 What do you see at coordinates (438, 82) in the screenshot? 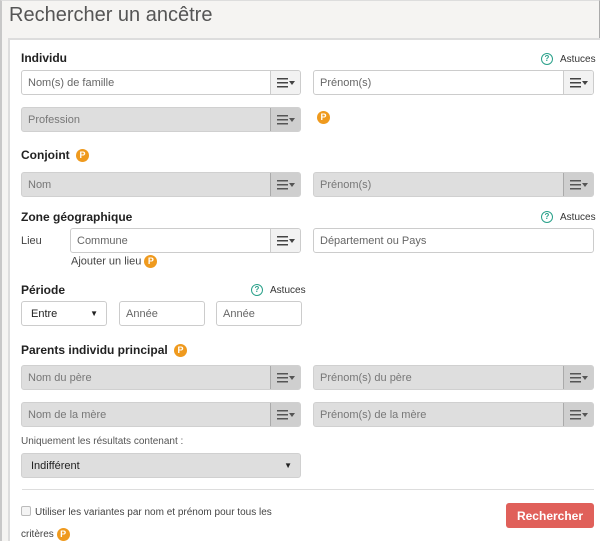
I see `prenom-input` at bounding box center [438, 82].